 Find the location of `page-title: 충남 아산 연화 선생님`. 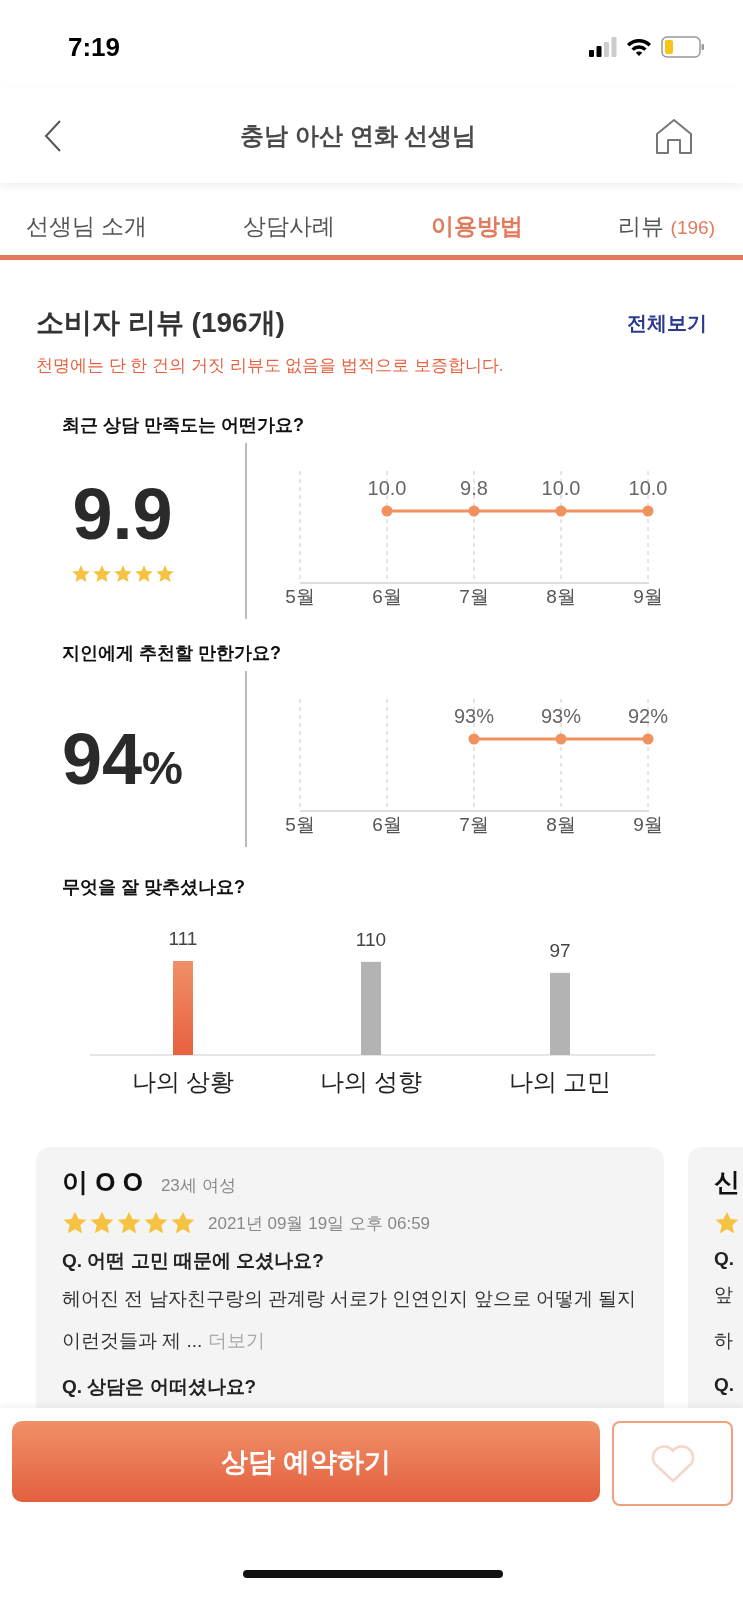

page-title: 충남 아산 연화 선생님 is located at coordinates (358, 135).